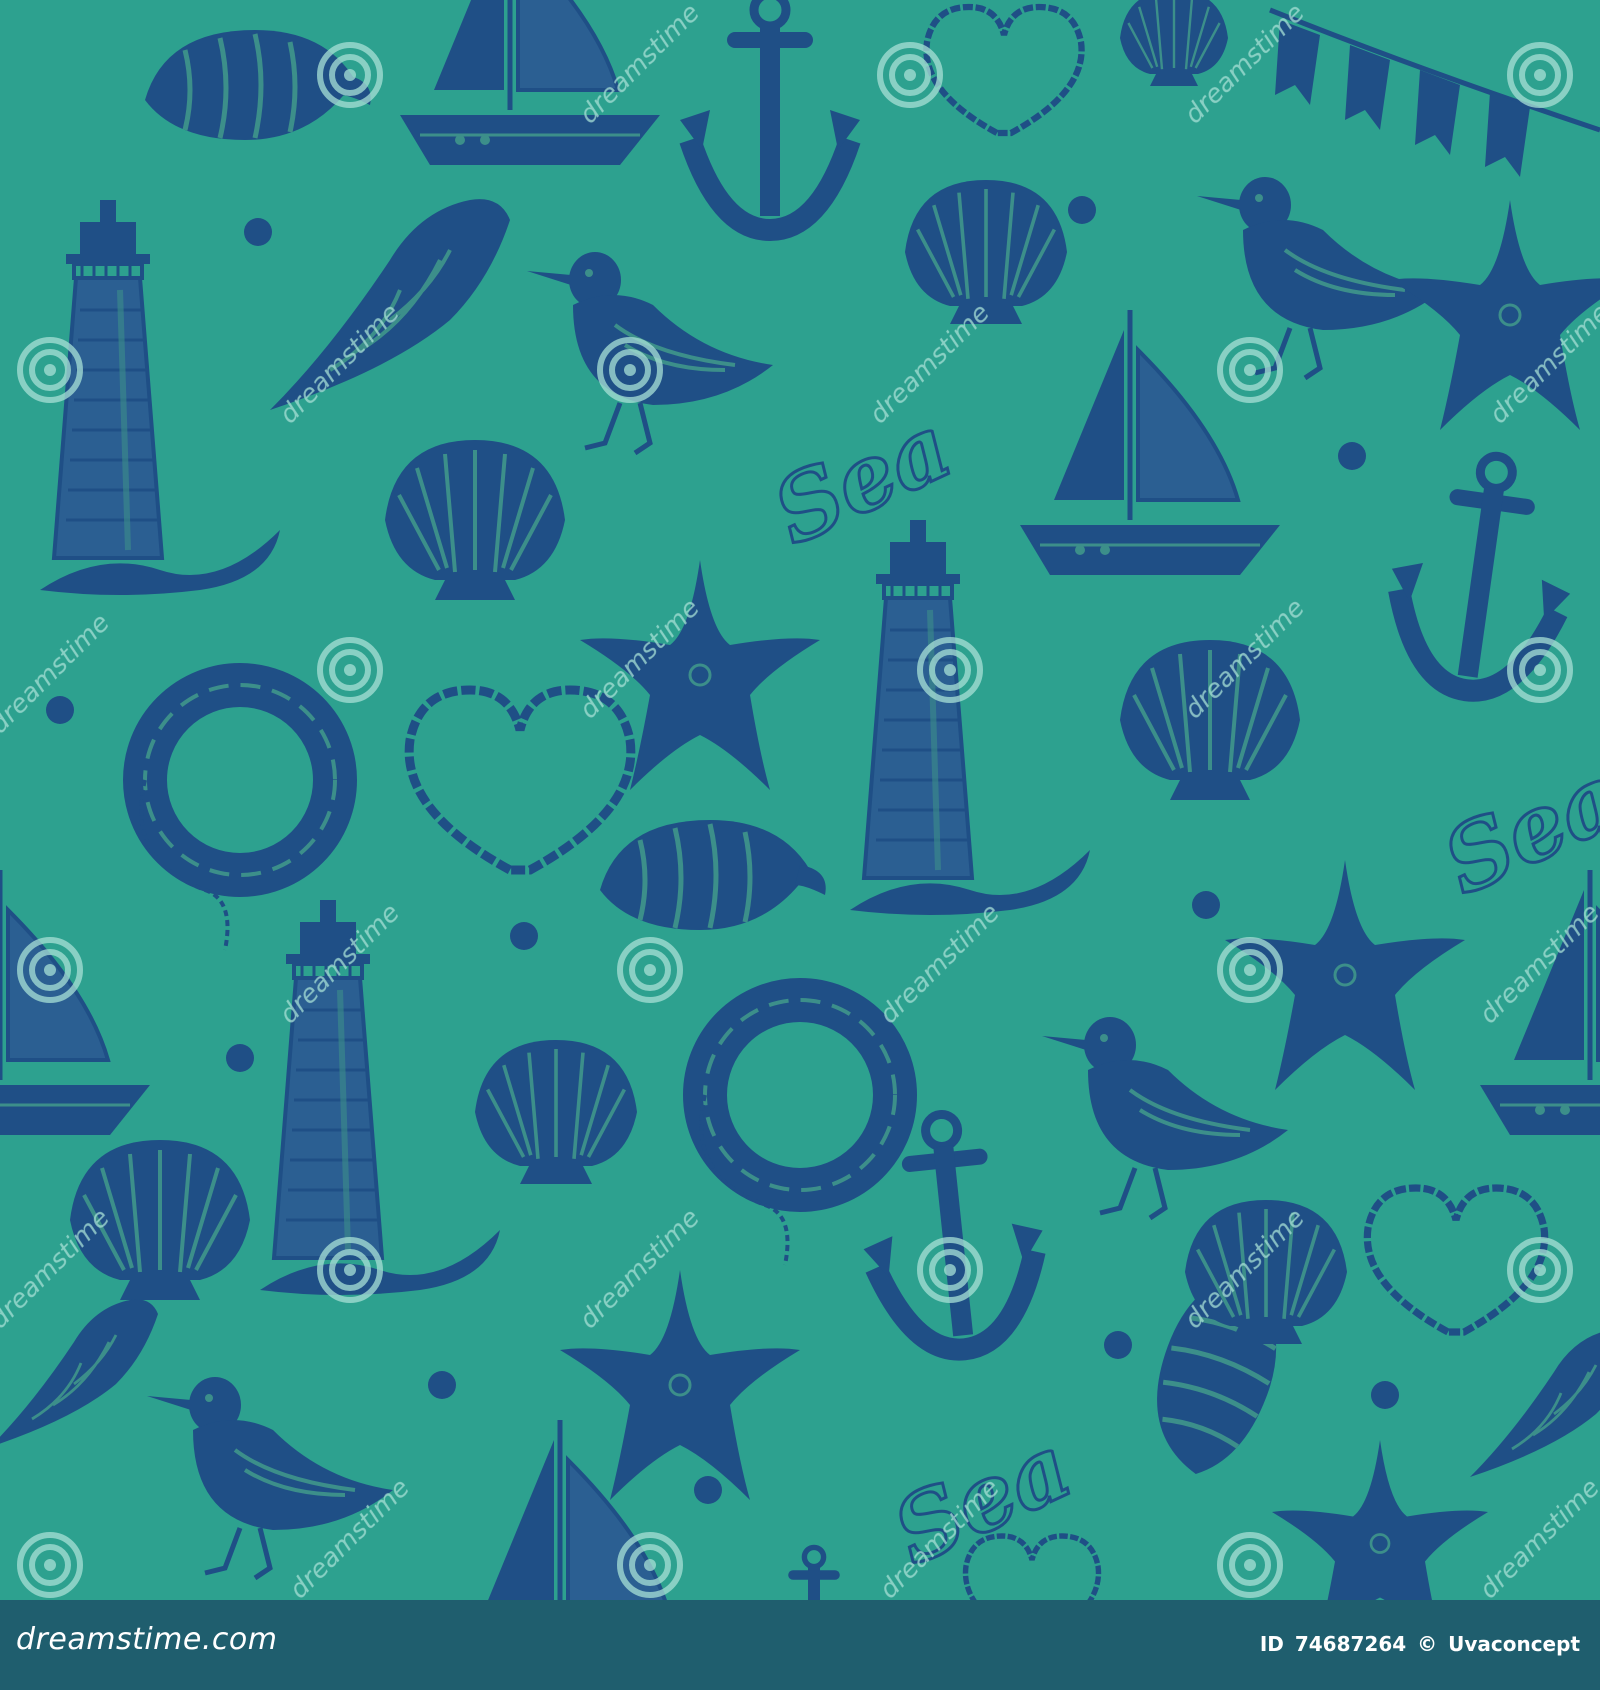  I want to click on footer-bar: dreamstime.com ID 74687264 © Uvaconcept, so click(800, 1645).